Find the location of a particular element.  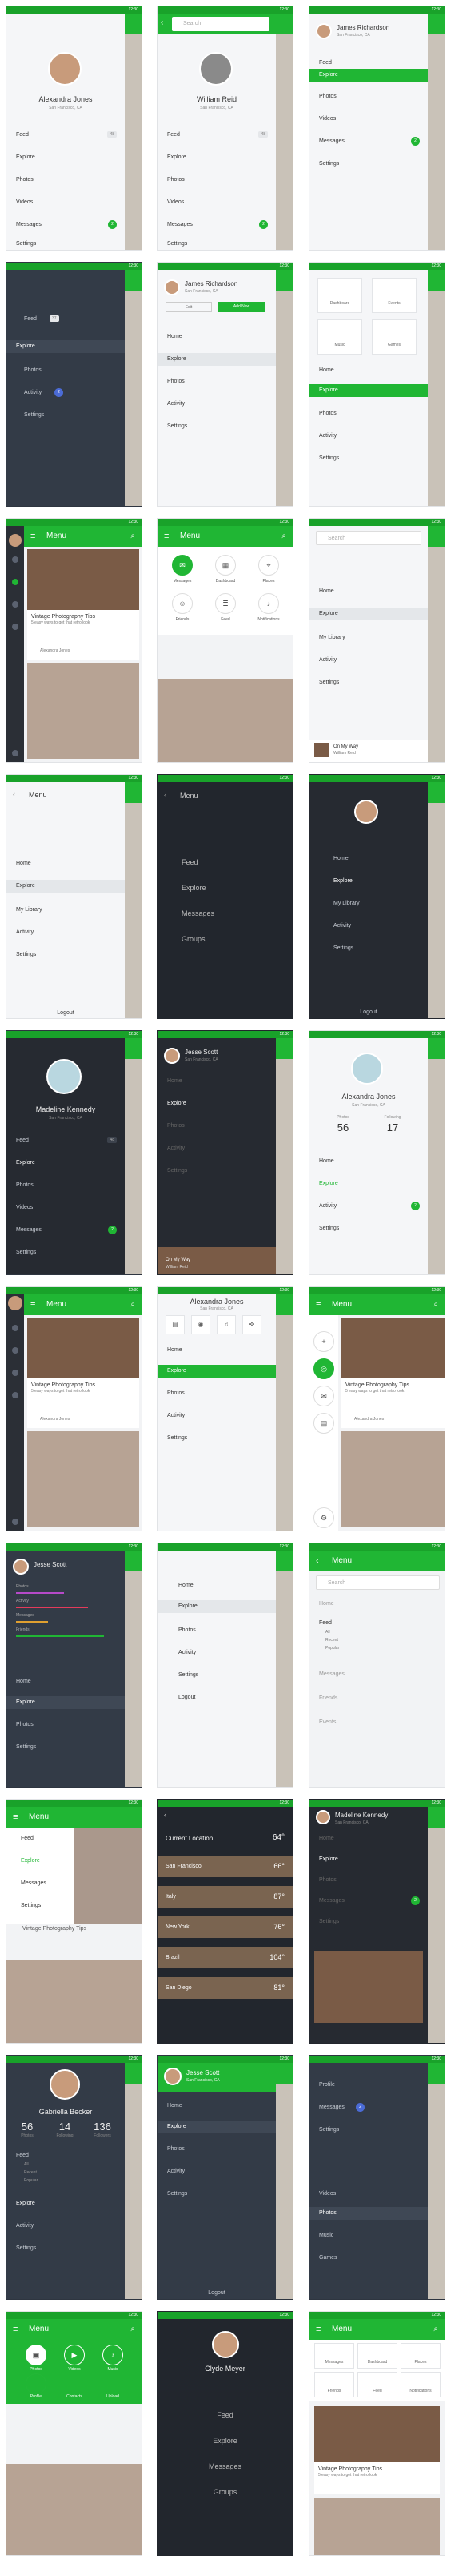

menu-item-events: Events is located at coordinates (327, 1722).